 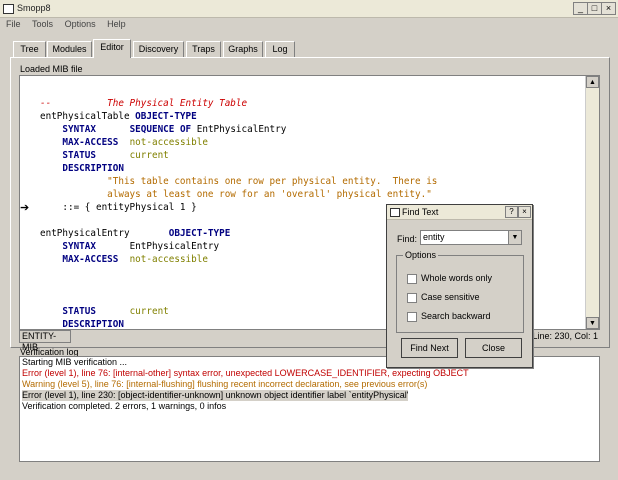 What do you see at coordinates (118, 207) in the screenshot?
I see `code-token: ::= { entityPhysical 1 }` at bounding box center [118, 207].